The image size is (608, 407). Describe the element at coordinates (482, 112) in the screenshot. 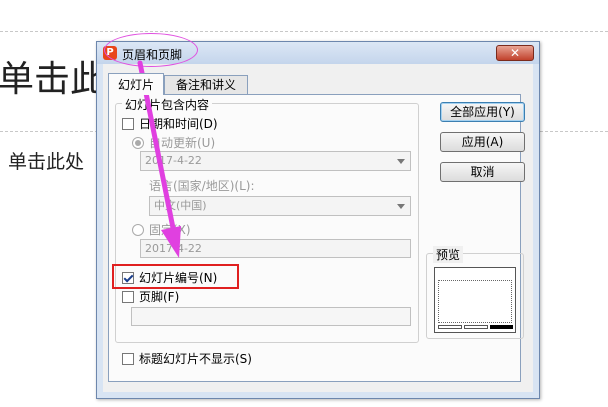

I see `apply-all-button: 全部应用(Y)` at that location.